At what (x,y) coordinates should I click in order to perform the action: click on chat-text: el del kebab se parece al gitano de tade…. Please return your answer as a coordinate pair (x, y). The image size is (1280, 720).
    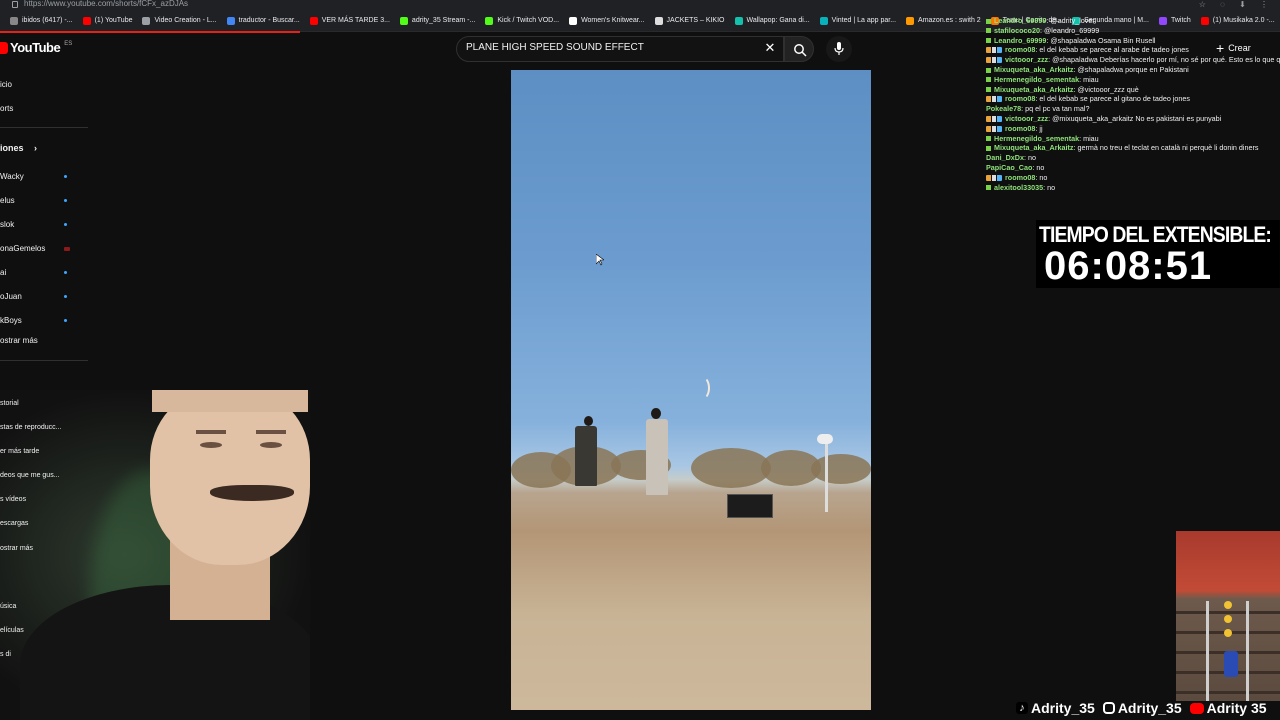
    Looking at the image, I should click on (1115, 99).